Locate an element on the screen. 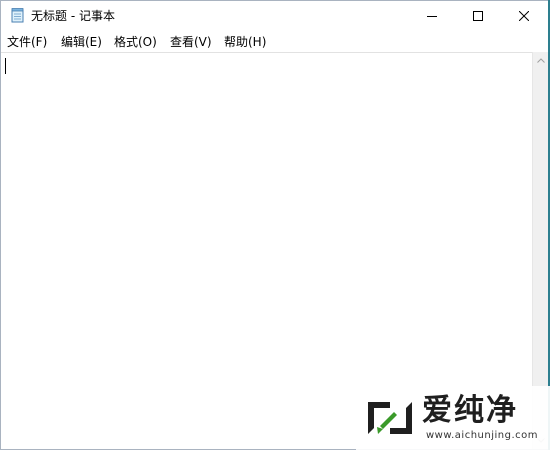 The image size is (550, 450). minimize-icon is located at coordinates (432, 16).